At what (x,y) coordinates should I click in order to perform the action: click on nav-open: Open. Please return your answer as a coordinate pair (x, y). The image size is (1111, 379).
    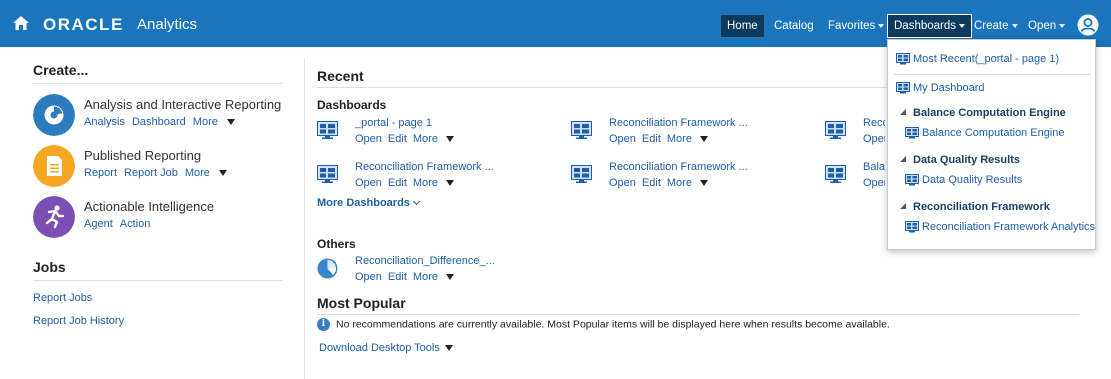
    Looking at the image, I should click on (1046, 26).